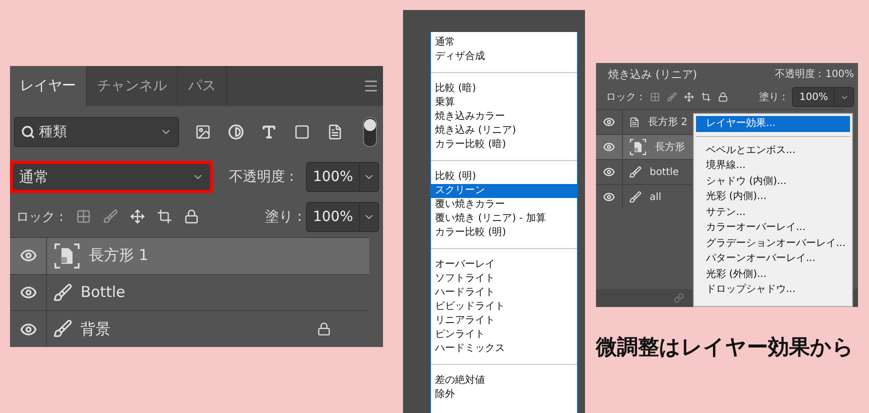 This screenshot has width=869, height=413. I want to click on menu-item: ビビッドライト, so click(504, 307).